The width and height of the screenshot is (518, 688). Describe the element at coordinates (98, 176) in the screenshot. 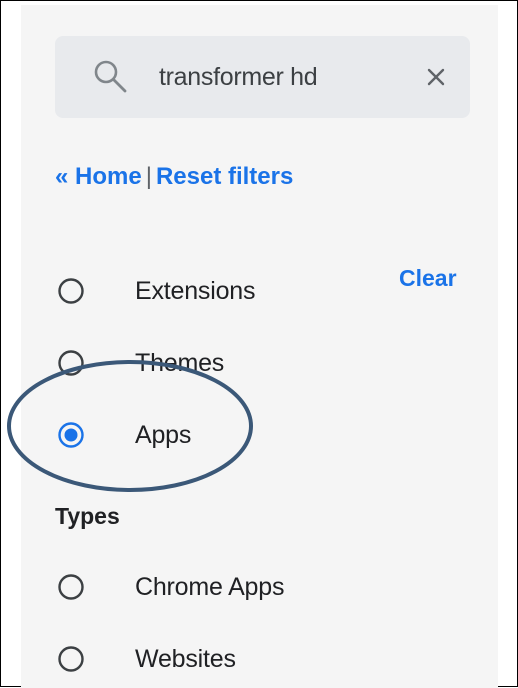

I see `home-link: « Home` at that location.